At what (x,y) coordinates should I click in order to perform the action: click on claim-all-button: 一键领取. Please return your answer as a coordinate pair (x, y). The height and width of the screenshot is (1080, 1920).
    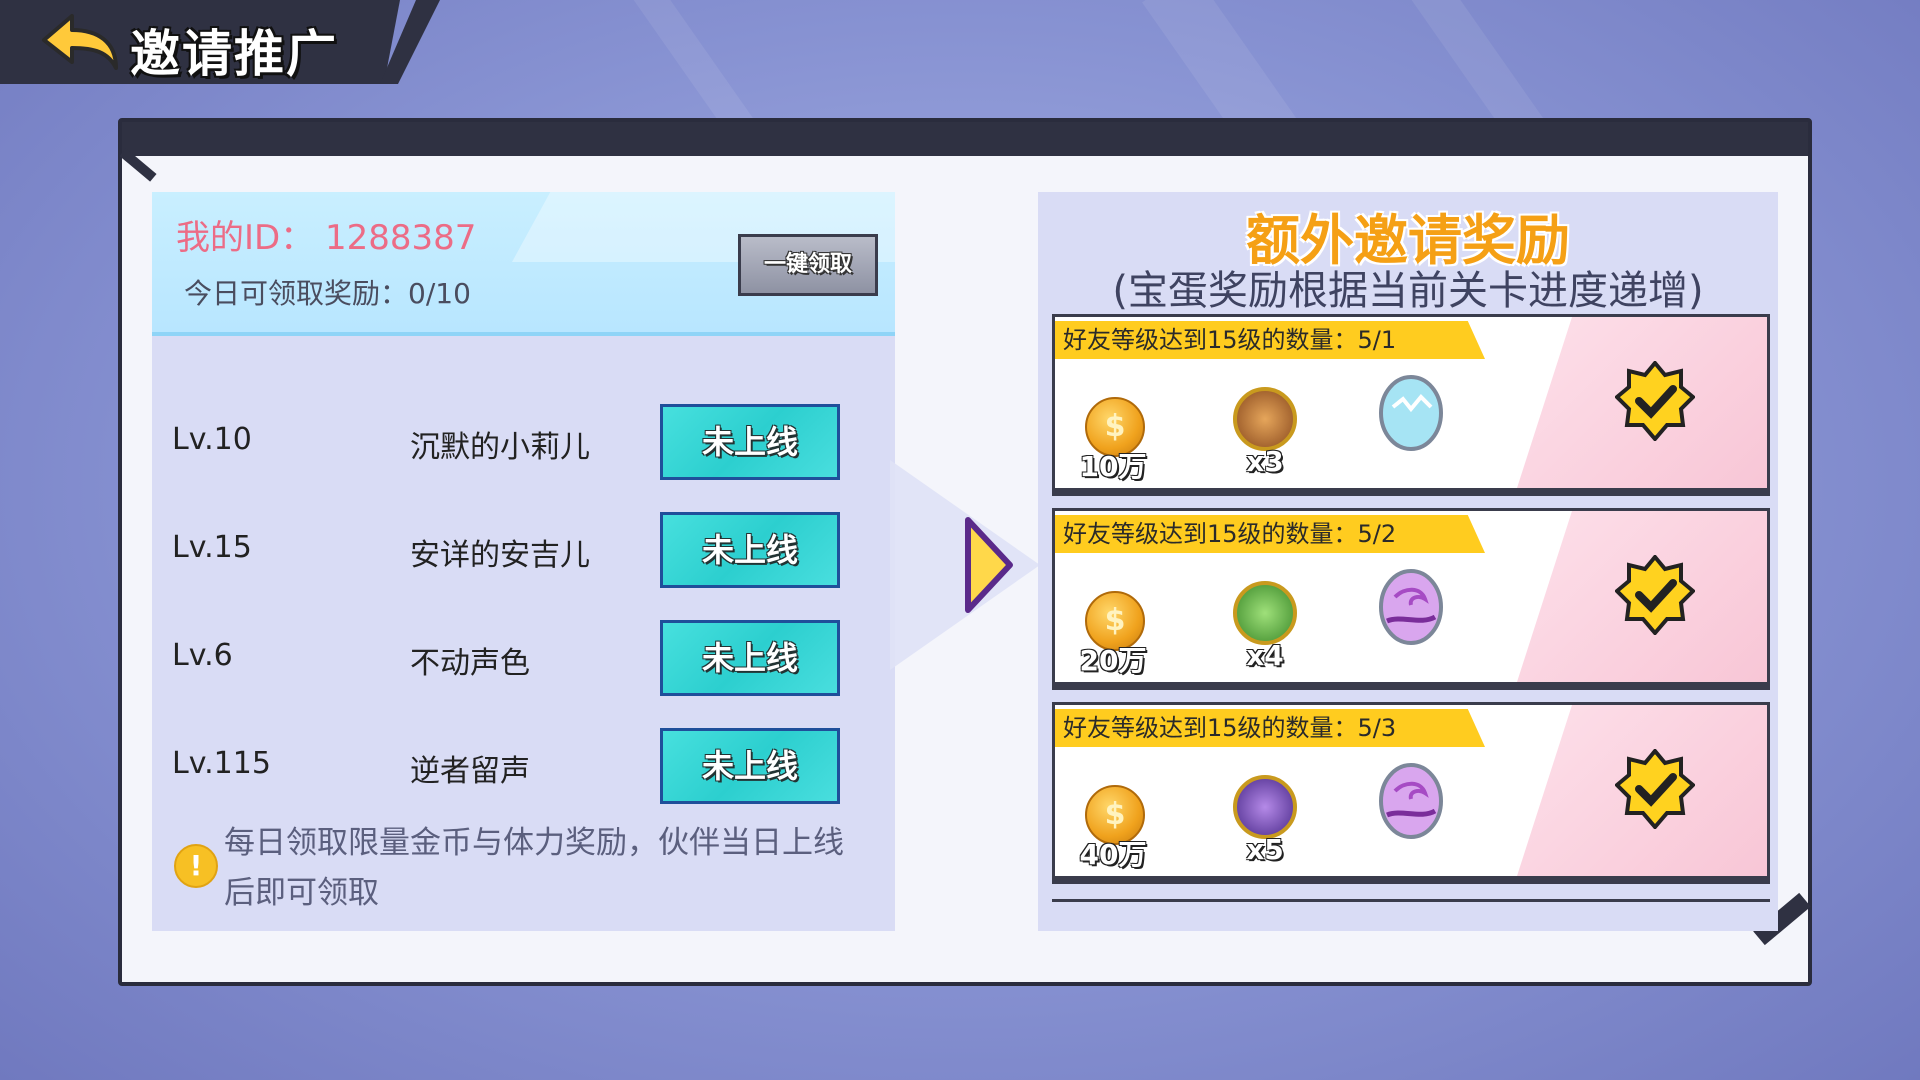
    Looking at the image, I should click on (808, 265).